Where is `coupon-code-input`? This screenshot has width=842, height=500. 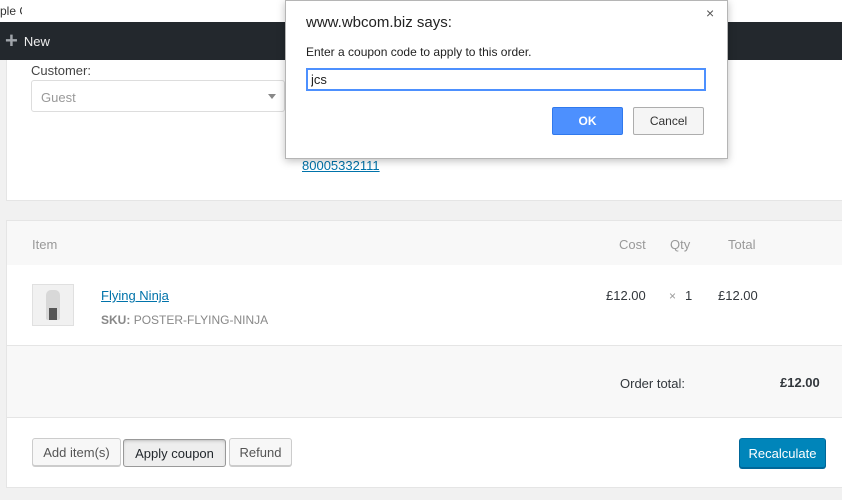
coupon-code-input is located at coordinates (506, 79).